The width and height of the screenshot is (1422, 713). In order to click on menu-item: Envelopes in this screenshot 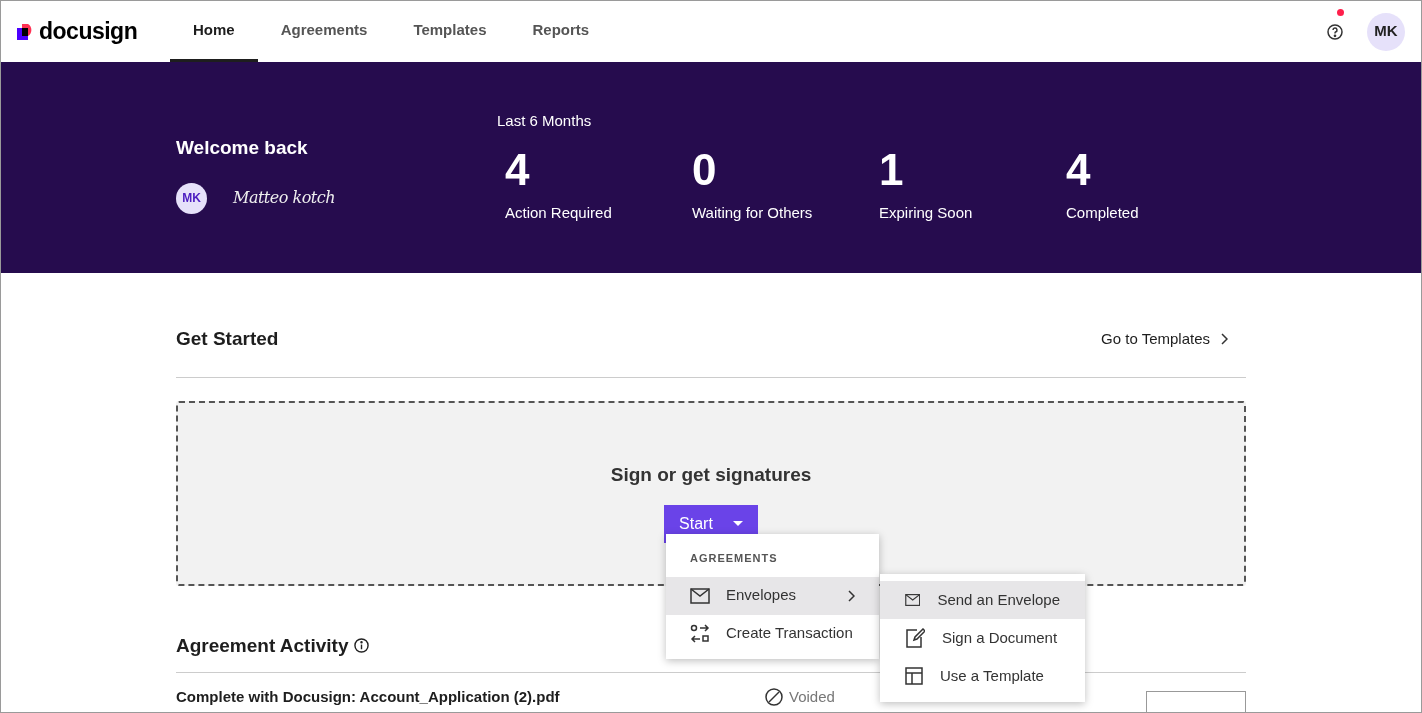, I will do `click(772, 595)`.